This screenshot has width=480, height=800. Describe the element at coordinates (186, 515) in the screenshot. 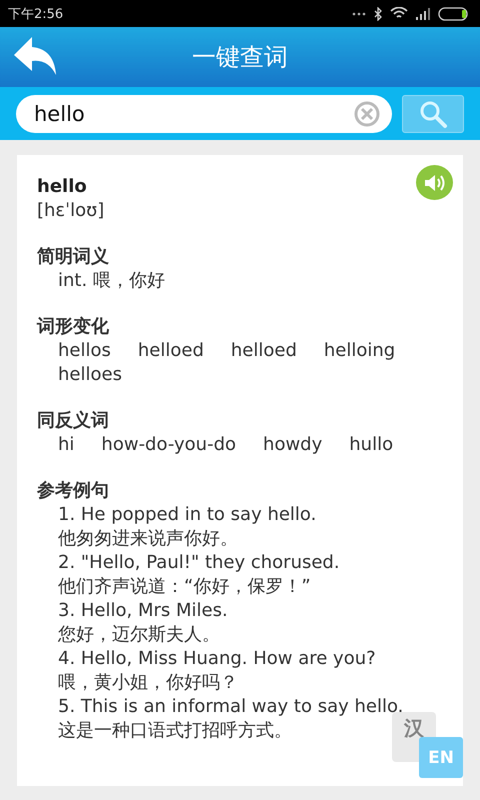

I see `entry-line: 1. He popped in to say hello.` at that location.